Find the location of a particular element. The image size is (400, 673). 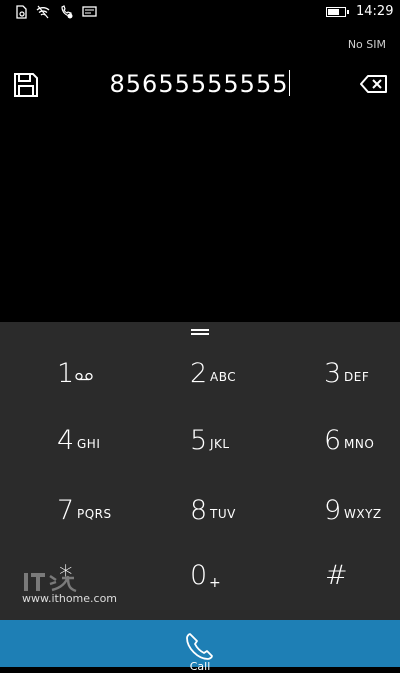

status-time: 14:29 is located at coordinates (375, 11).